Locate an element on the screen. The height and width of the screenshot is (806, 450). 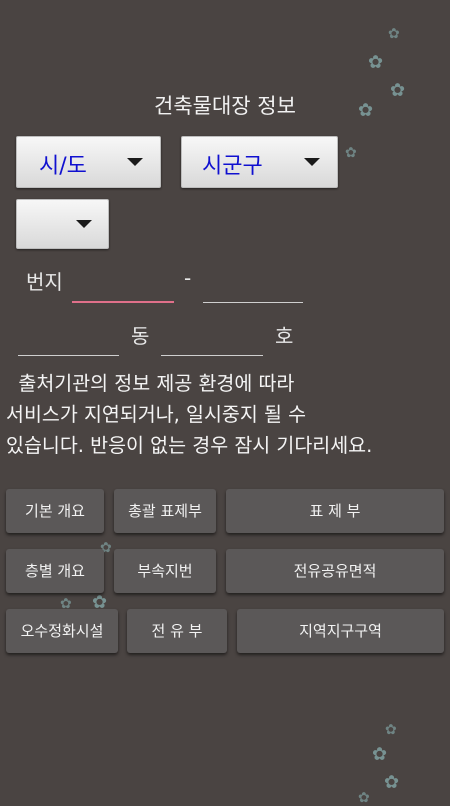
bunji-main-input is located at coordinates (123, 302).